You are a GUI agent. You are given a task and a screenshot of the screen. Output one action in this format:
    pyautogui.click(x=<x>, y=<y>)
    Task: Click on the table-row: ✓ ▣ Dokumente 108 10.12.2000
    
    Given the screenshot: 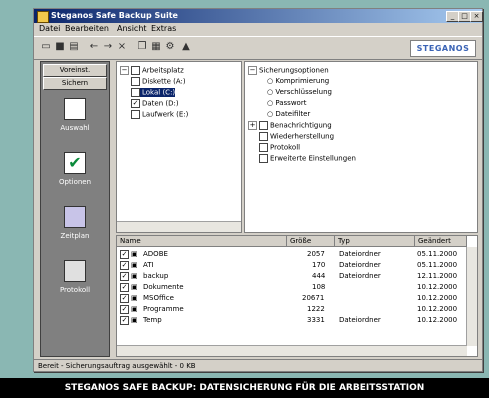 What is the action you would take?
    pyautogui.click(x=290, y=287)
    